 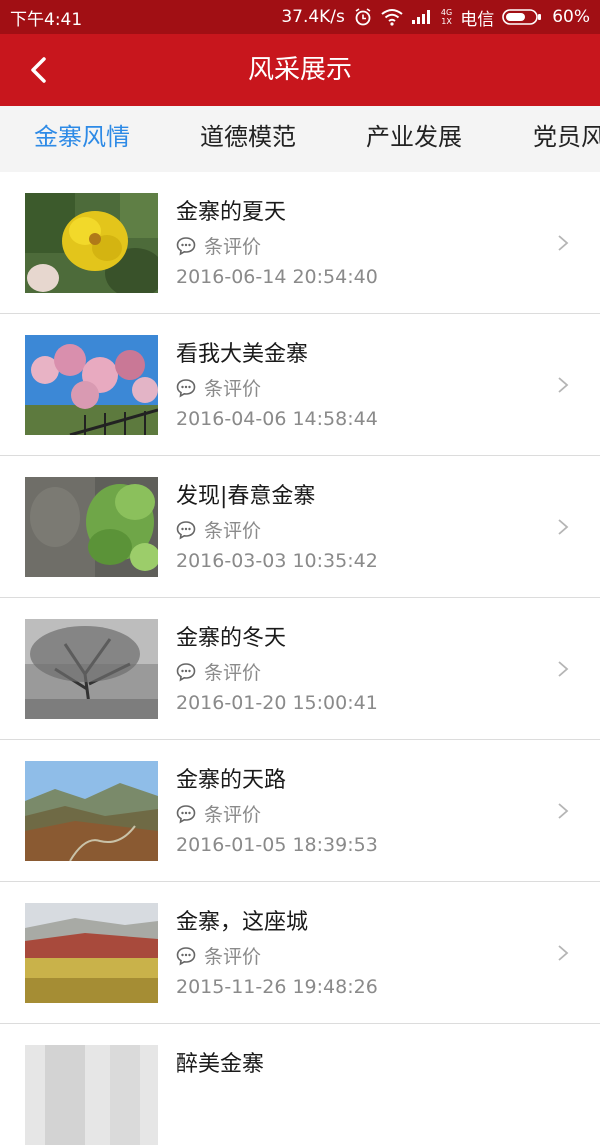 I want to click on app-header: 风采展示, so click(x=300, y=70).